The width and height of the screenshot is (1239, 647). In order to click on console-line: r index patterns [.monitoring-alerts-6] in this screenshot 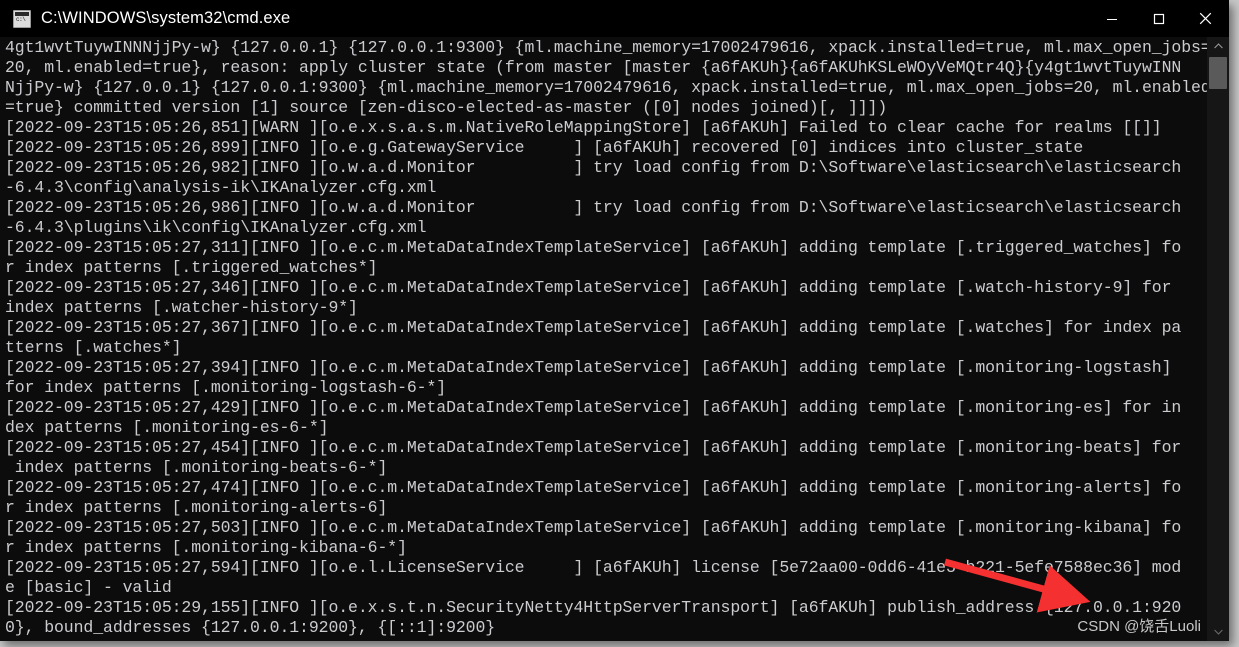, I will do `click(196, 507)`.